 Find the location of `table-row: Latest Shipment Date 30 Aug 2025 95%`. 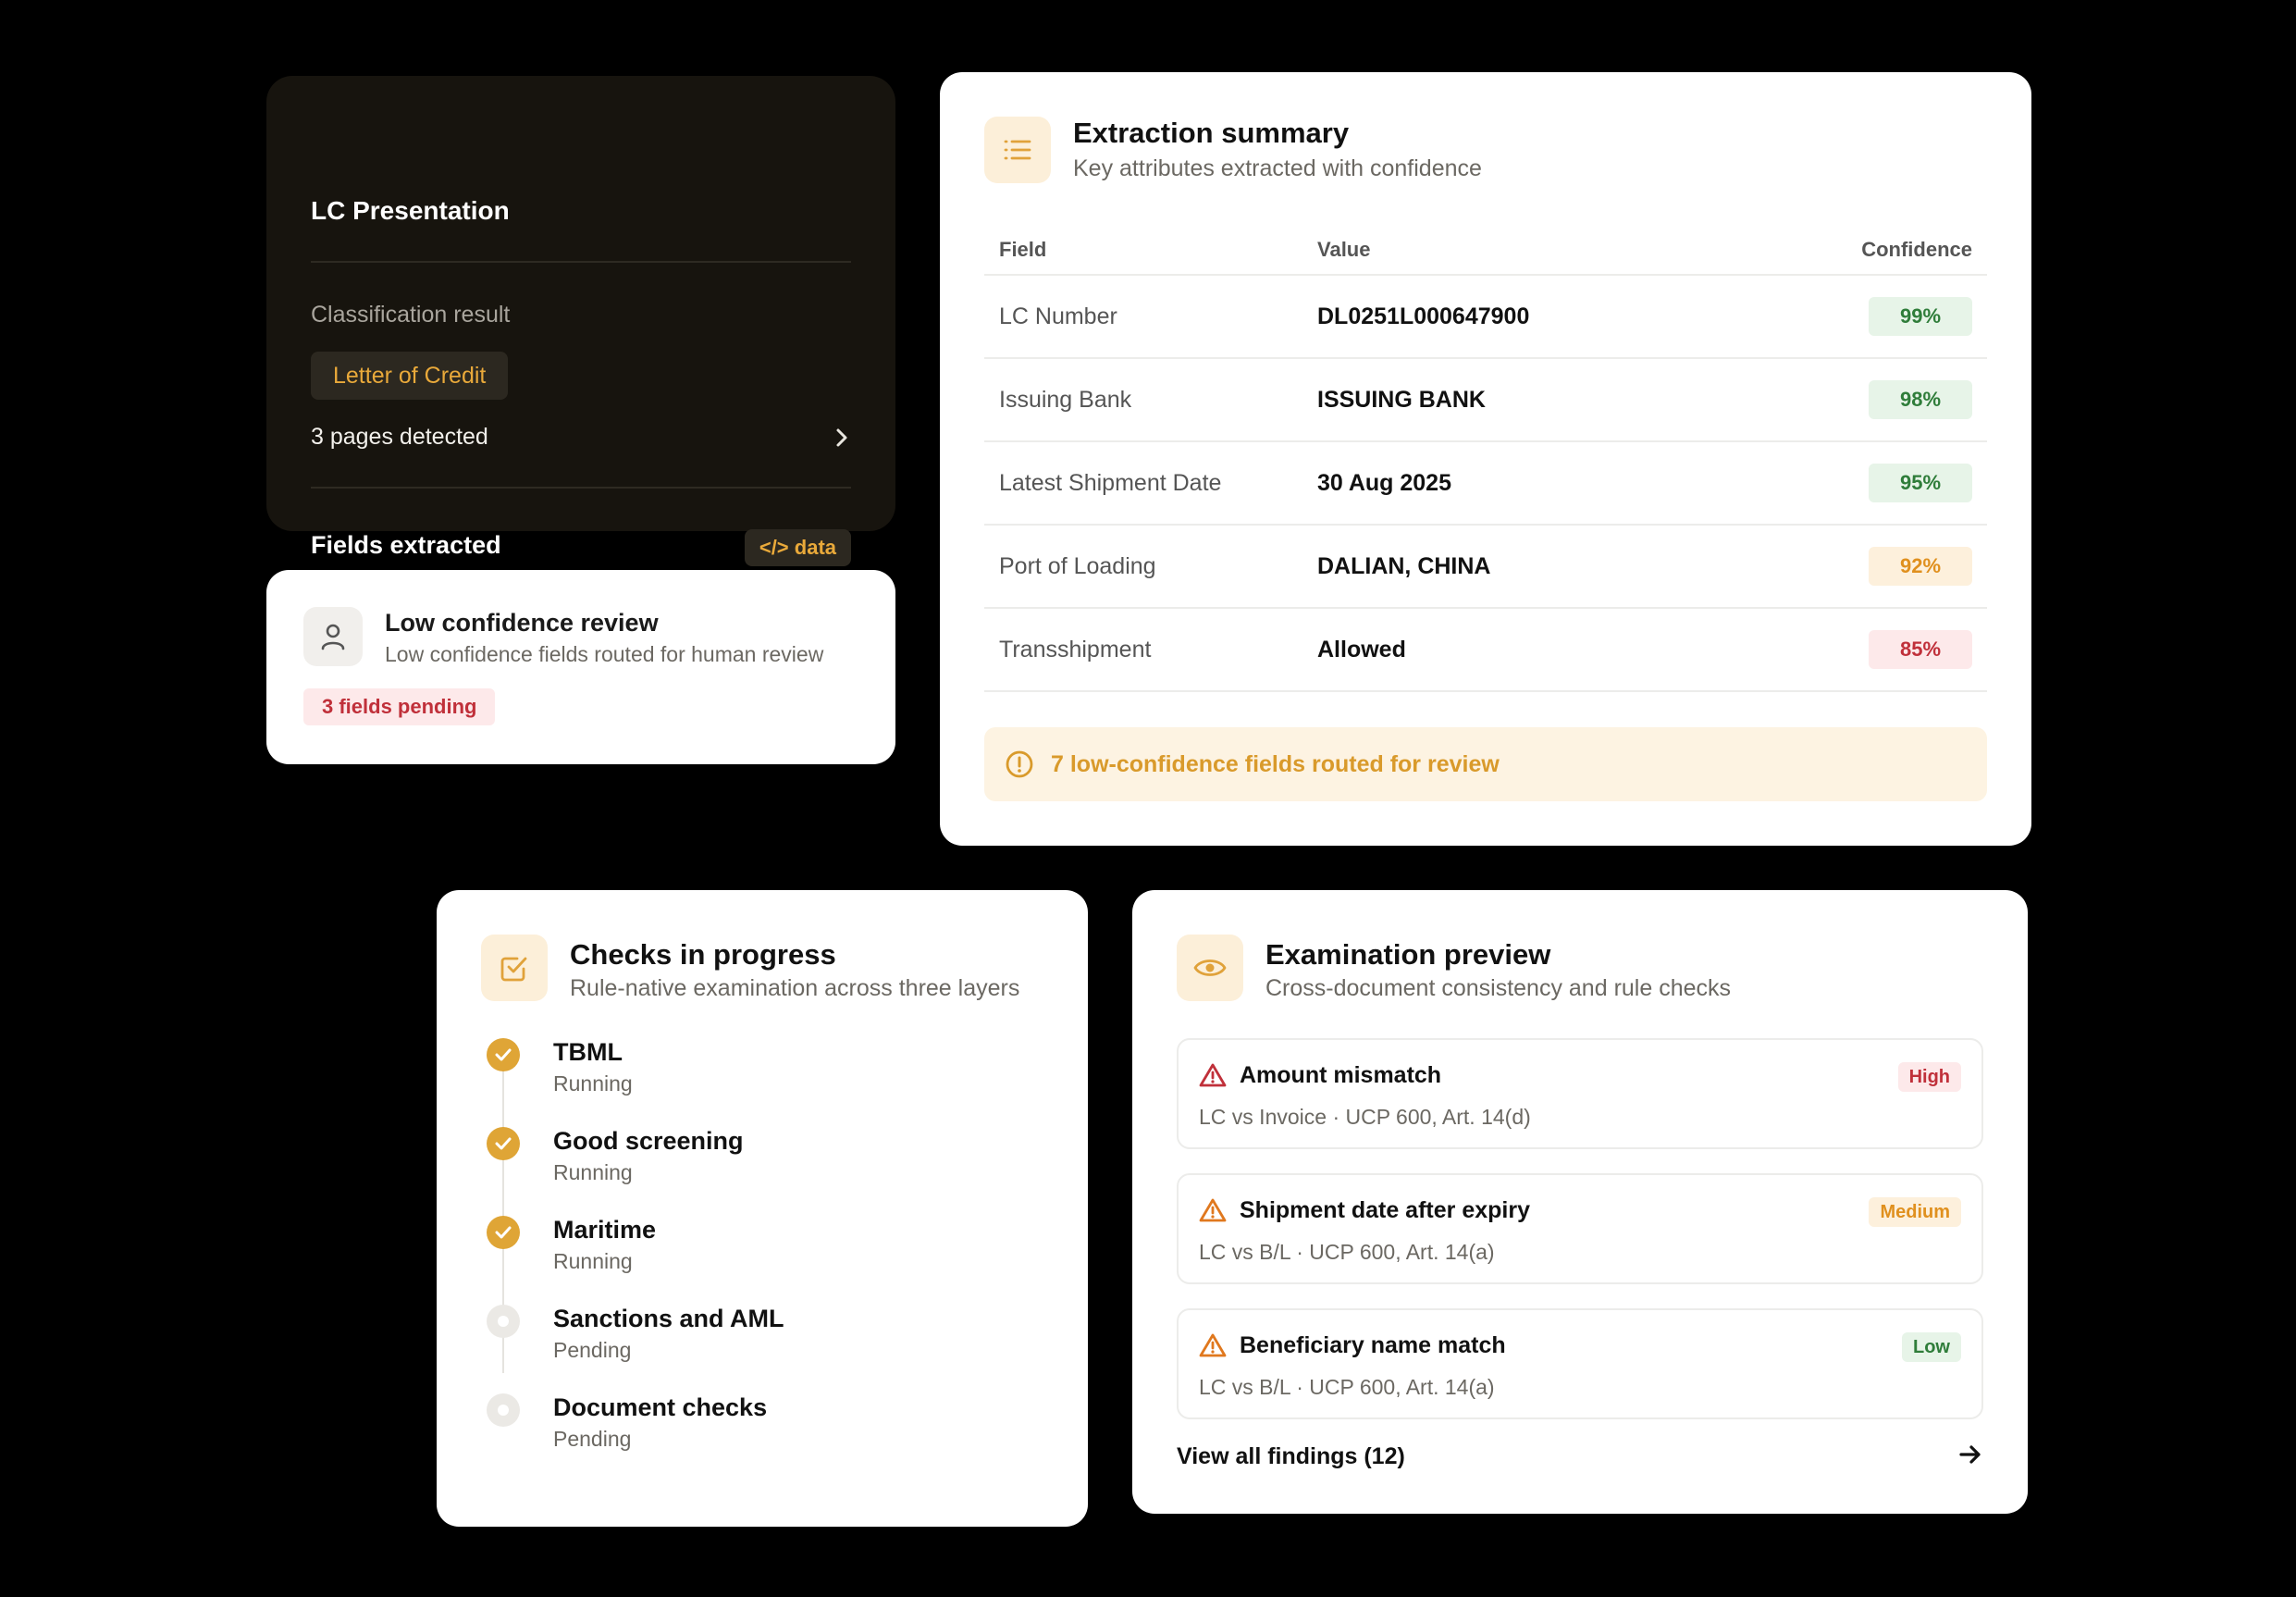

table-row: Latest Shipment Date 30 Aug 2025 95% is located at coordinates (1485, 484).